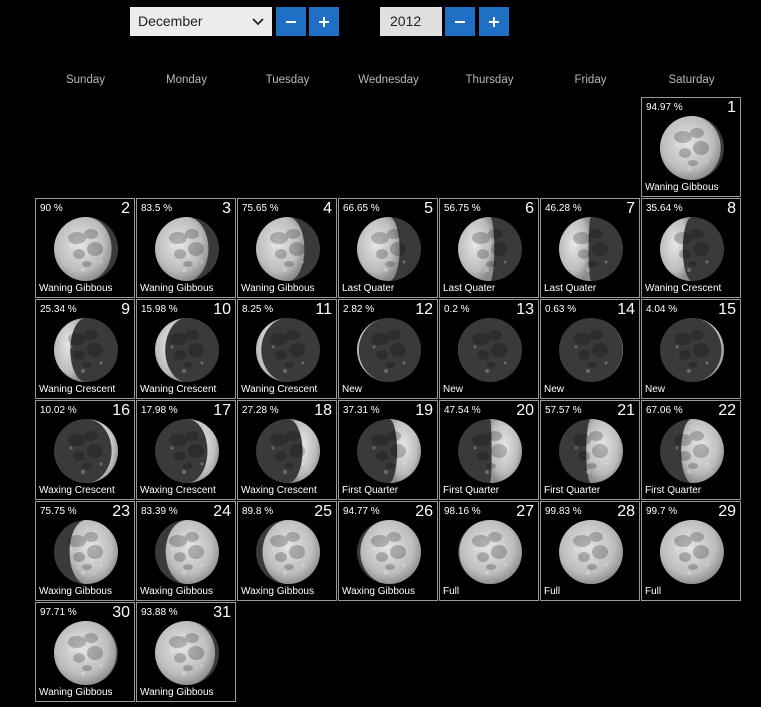  What do you see at coordinates (525, 511) in the screenshot?
I see `day-number: 27` at bounding box center [525, 511].